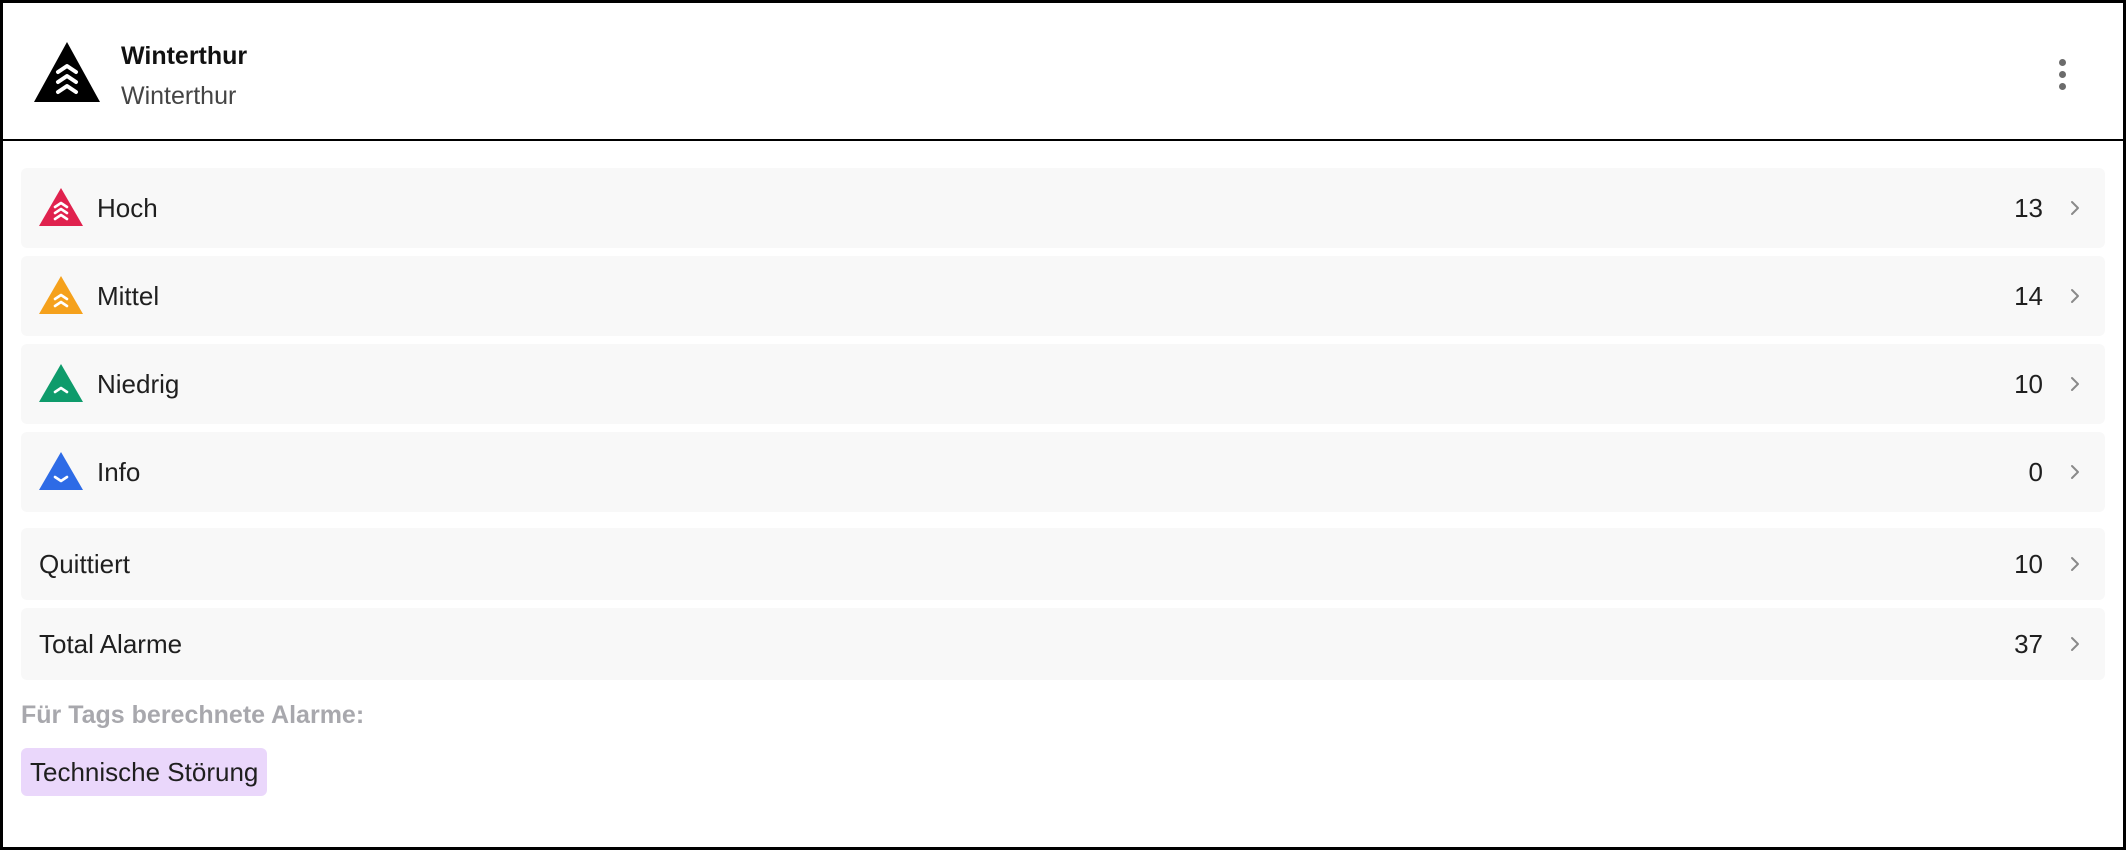 This screenshot has width=2126, height=850. Describe the element at coordinates (67, 72) in the screenshot. I see `triple-chevron-triangle-icon` at that location.